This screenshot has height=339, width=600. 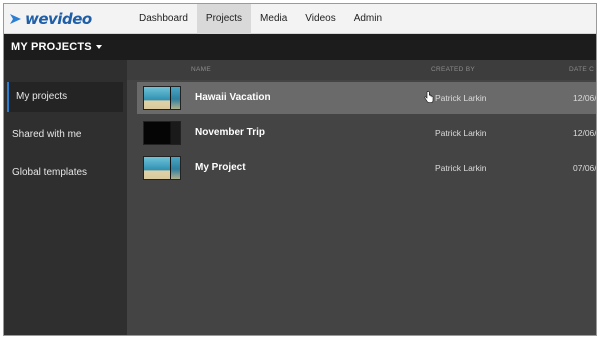 What do you see at coordinates (367, 133) in the screenshot?
I see `table-row: November Trip Patrick Larkin 12/06/` at bounding box center [367, 133].